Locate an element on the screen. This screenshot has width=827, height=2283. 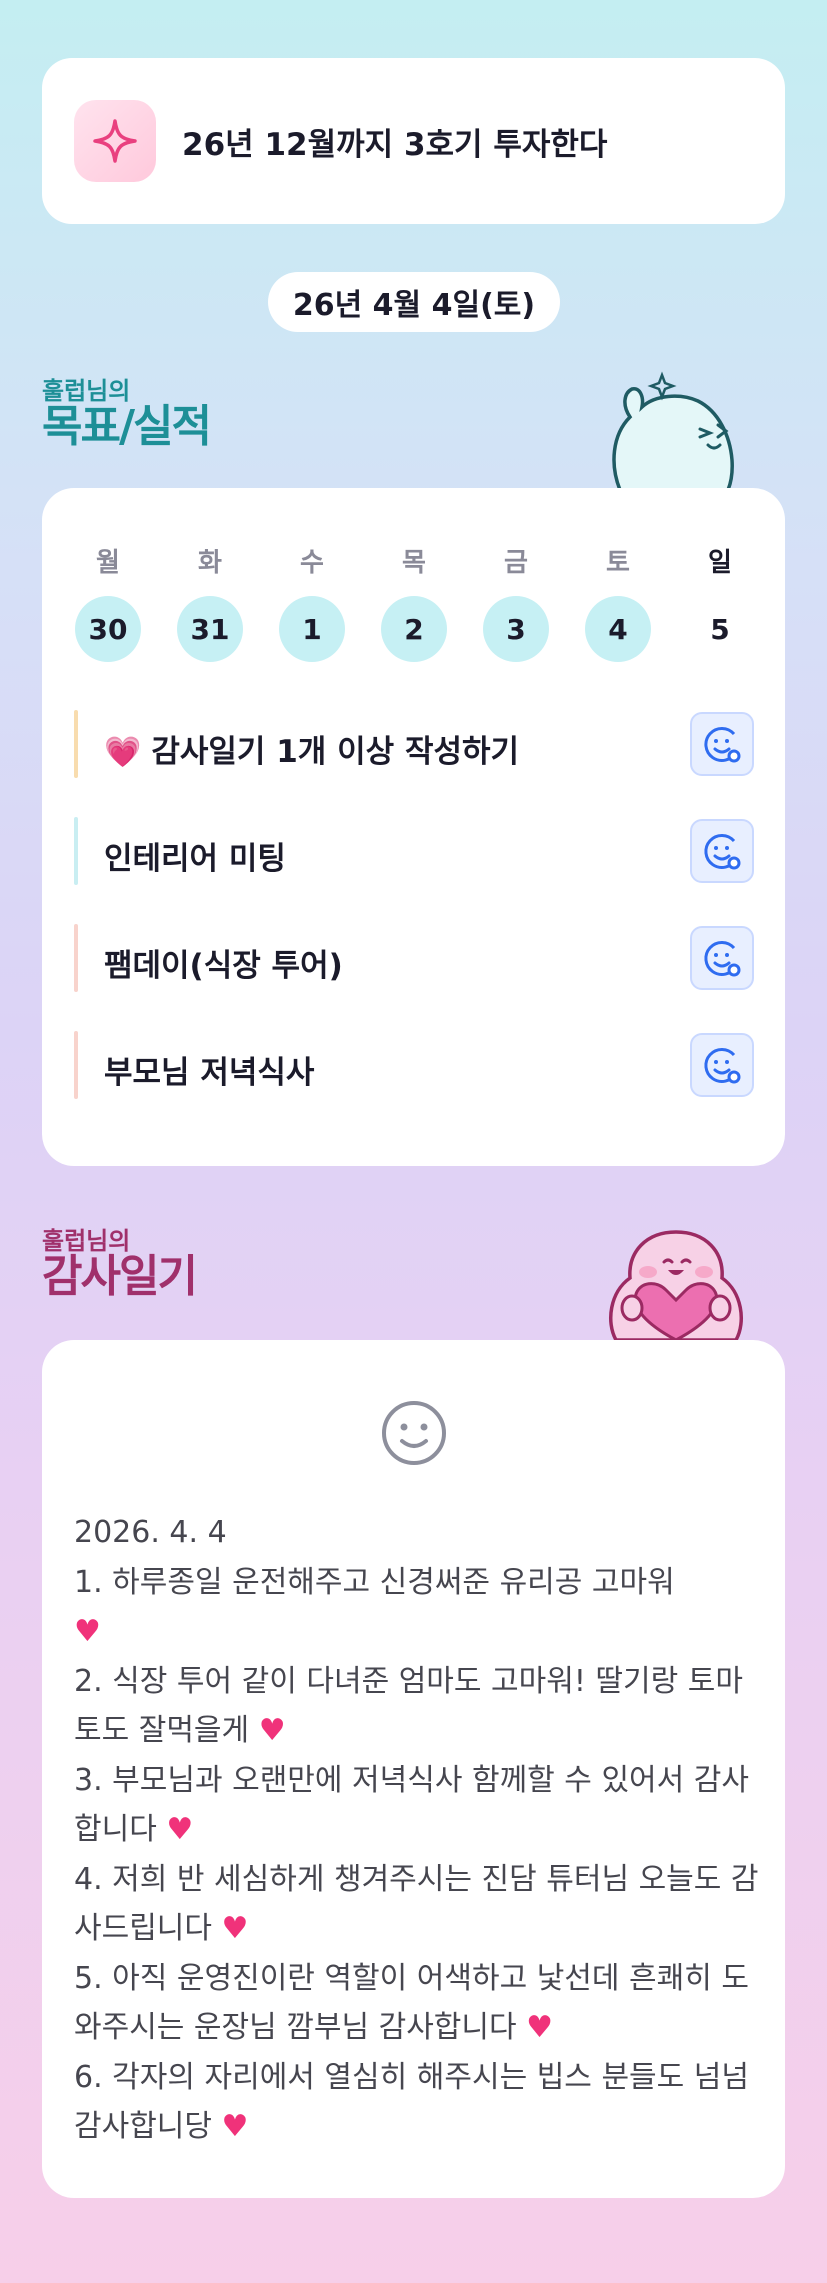
task-label: 팸데이(식장 투어) is located at coordinates (223, 966).